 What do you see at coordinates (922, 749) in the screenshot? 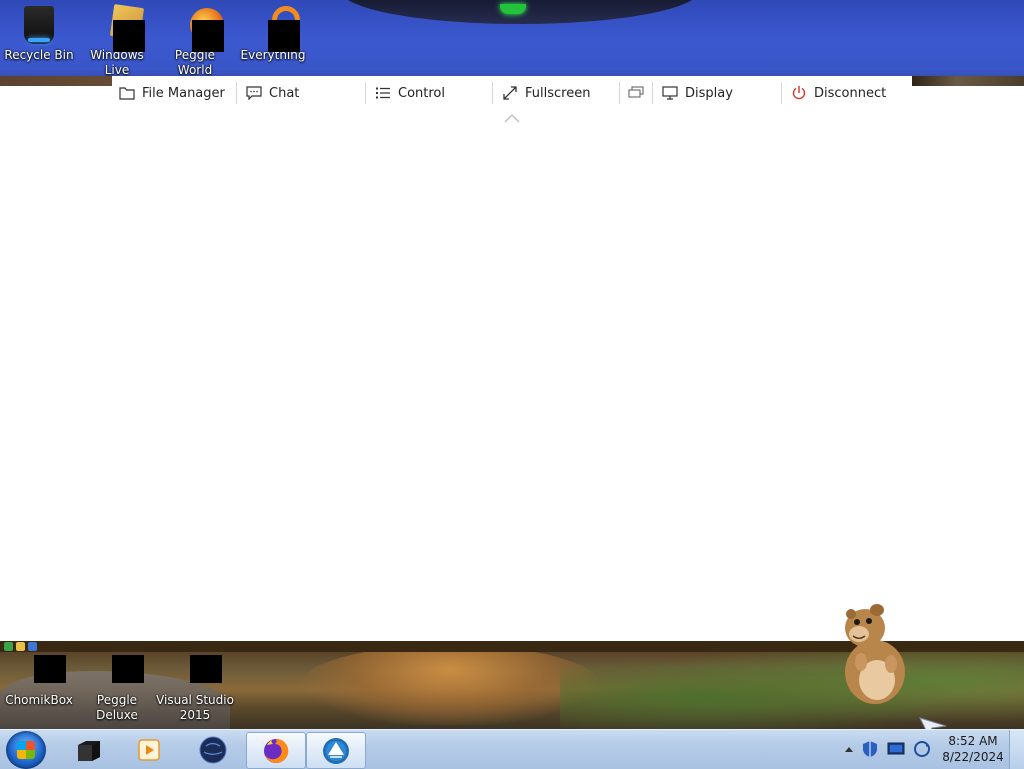
I see `refresh-sync-icon` at bounding box center [922, 749].